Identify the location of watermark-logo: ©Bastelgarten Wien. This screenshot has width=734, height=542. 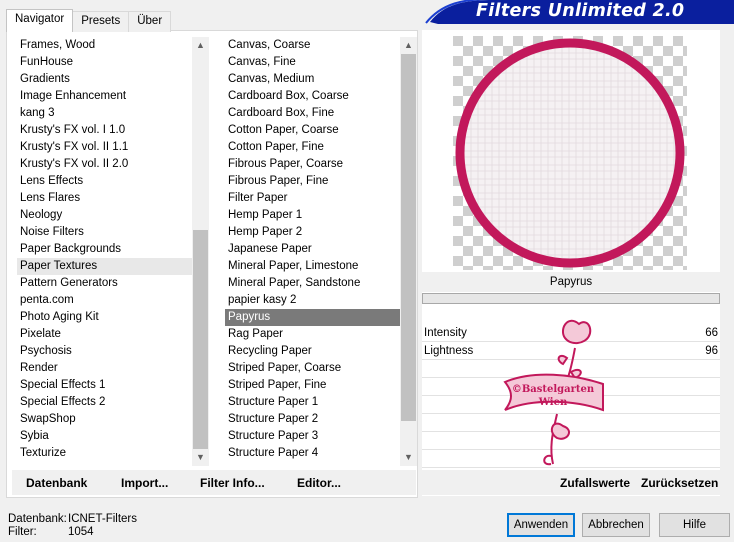
(553, 392).